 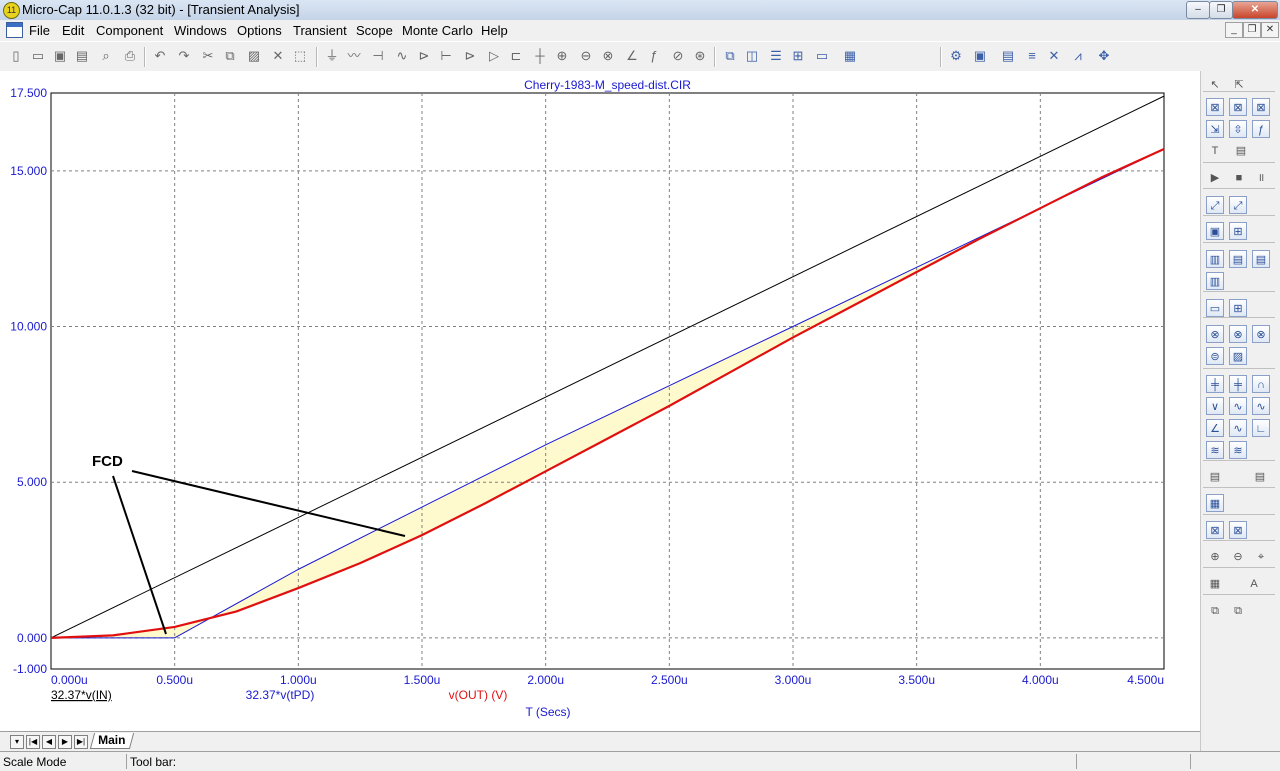 I want to click on run-icon: ⚙, so click(x=956, y=56).